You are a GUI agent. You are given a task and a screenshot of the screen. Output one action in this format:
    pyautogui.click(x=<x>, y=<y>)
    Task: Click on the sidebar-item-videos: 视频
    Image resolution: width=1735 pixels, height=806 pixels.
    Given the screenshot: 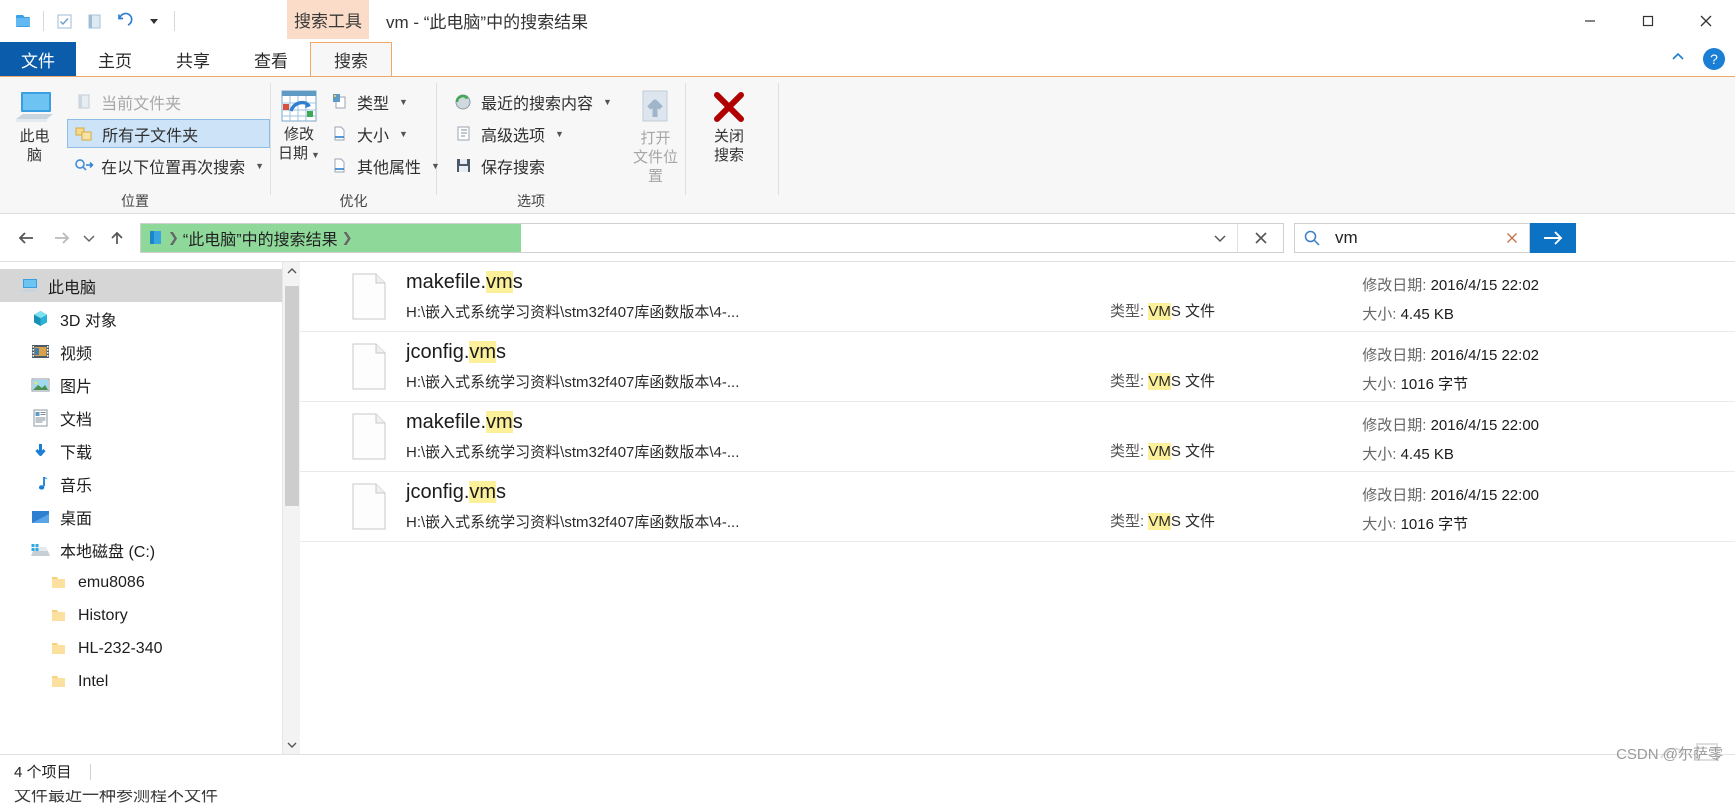 What is the action you would take?
    pyautogui.click(x=150, y=351)
    